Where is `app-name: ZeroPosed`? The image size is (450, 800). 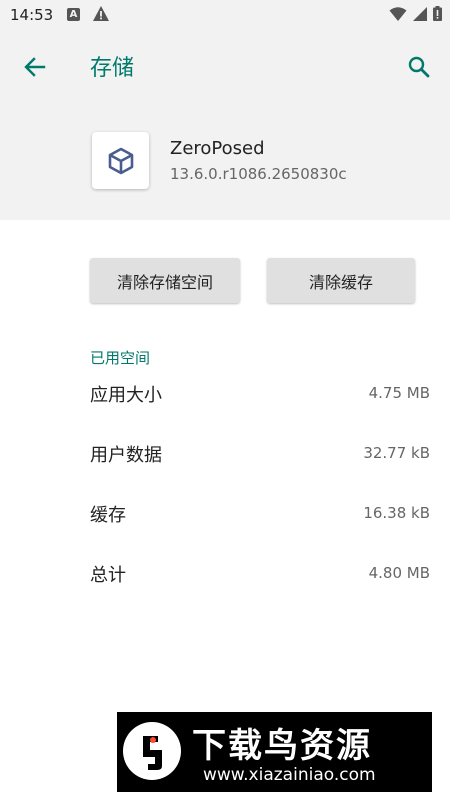
app-name: ZeroPosed is located at coordinates (217, 148).